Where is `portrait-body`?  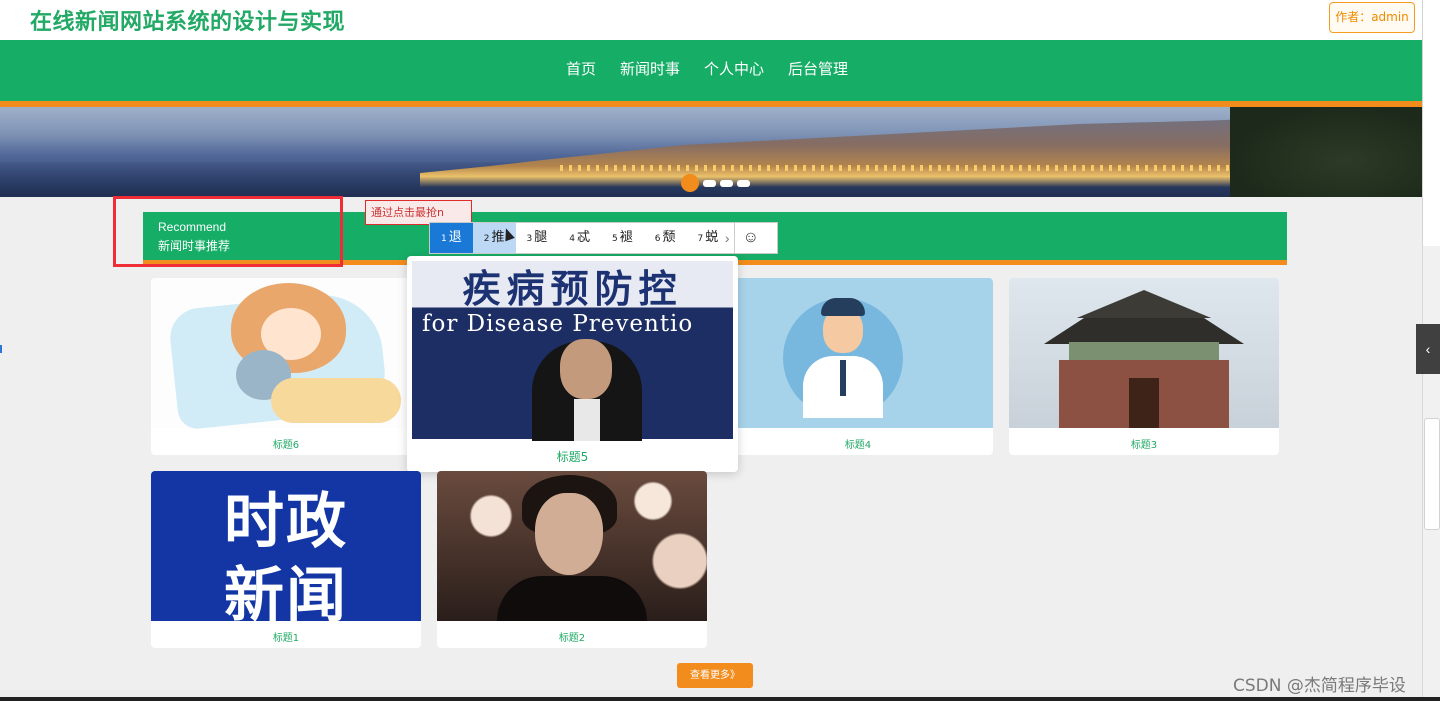
portrait-body is located at coordinates (572, 598).